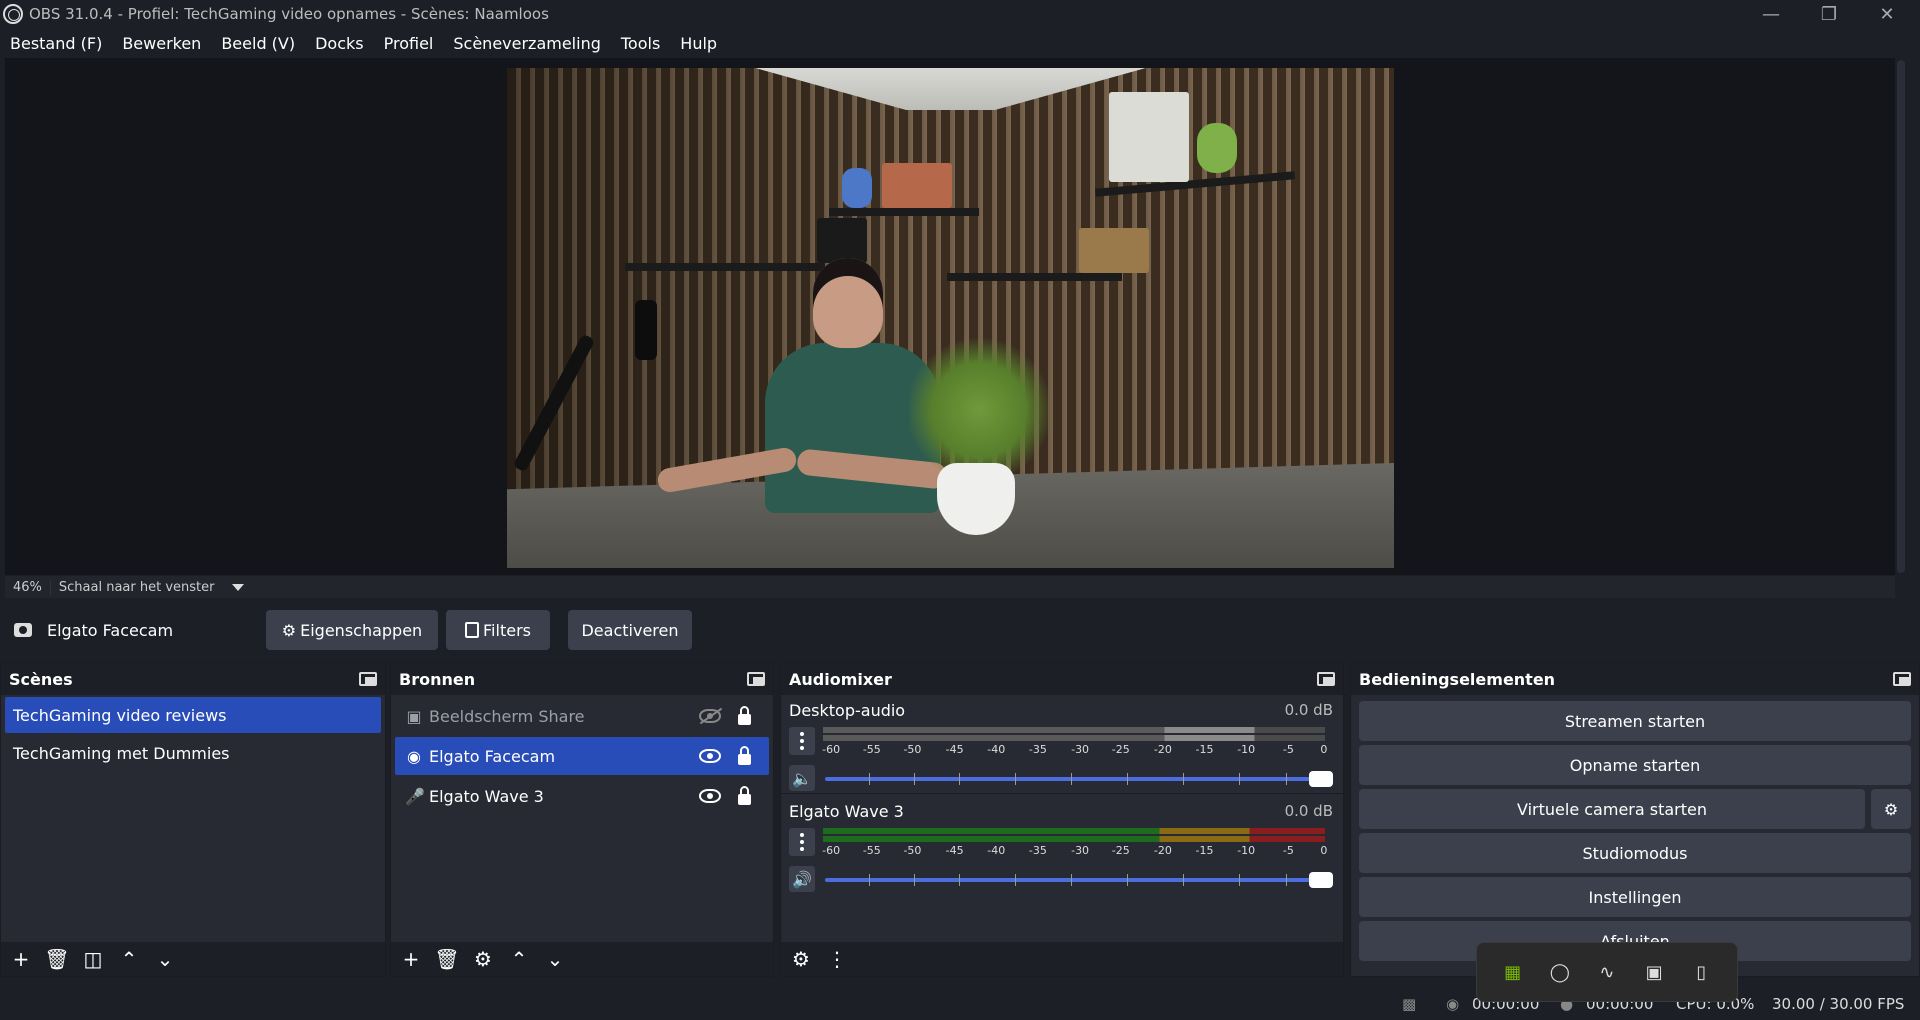 The image size is (1920, 1020). I want to click on scene-item: TechGaming met Dummies, so click(193, 753).